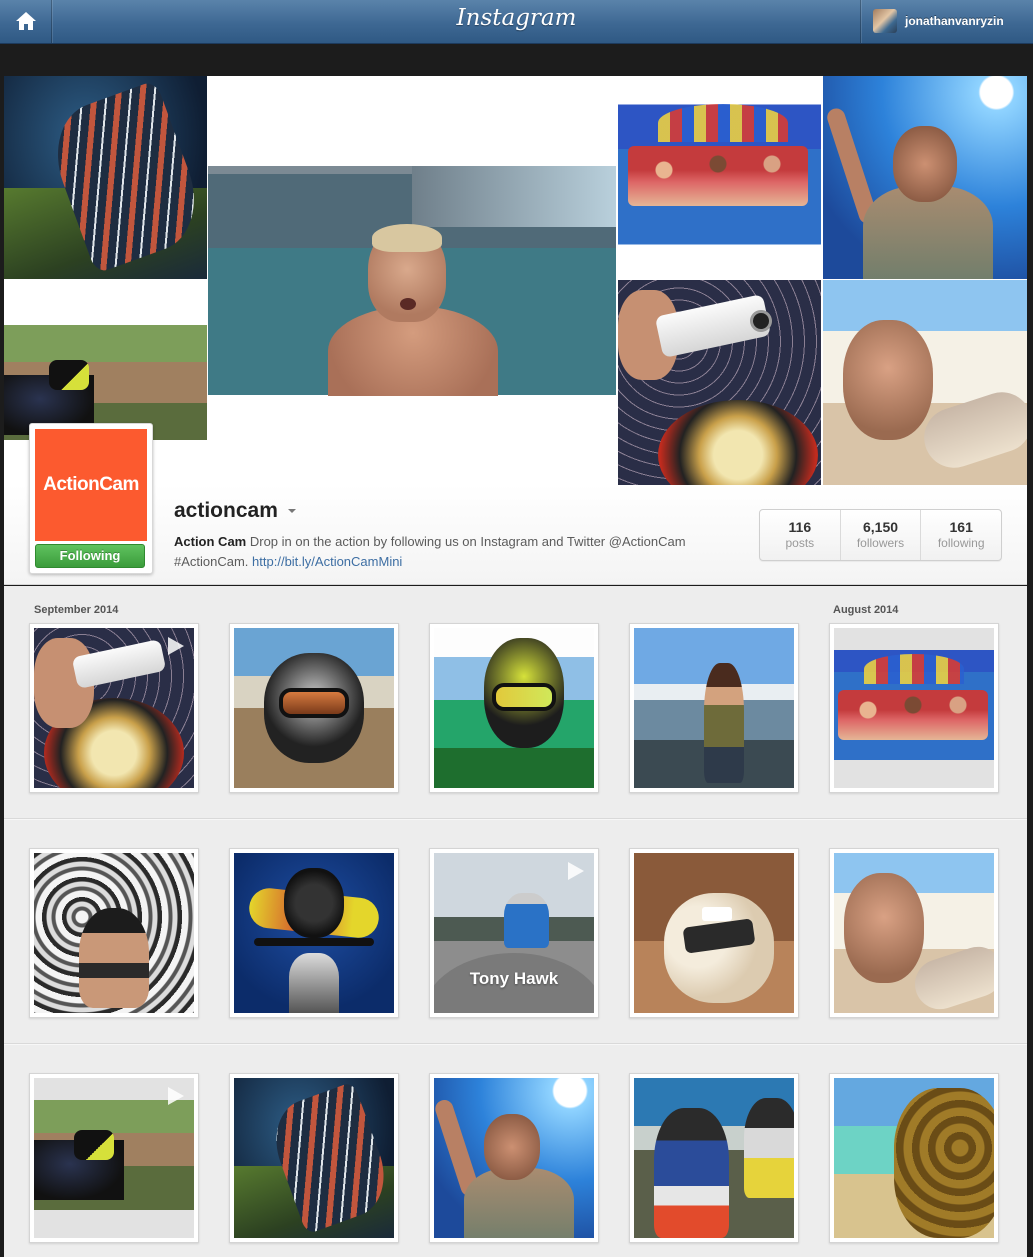 This screenshot has height=1257, width=1033. Describe the element at coordinates (210, 541) in the screenshot. I see `bio-name: Action Cam` at that location.